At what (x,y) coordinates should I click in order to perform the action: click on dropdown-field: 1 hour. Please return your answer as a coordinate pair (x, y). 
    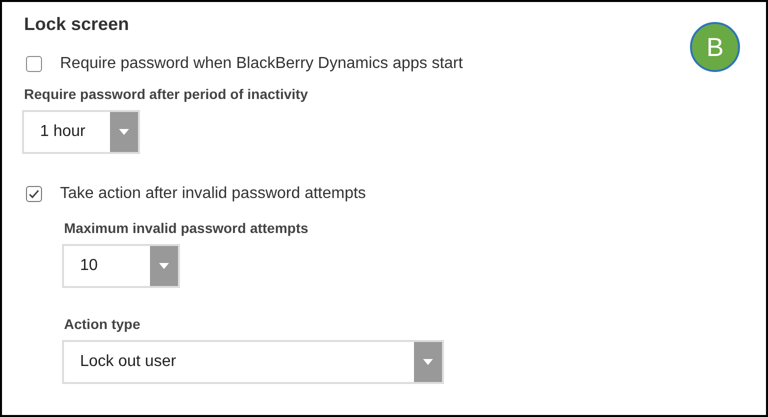
    Looking at the image, I should click on (81, 132).